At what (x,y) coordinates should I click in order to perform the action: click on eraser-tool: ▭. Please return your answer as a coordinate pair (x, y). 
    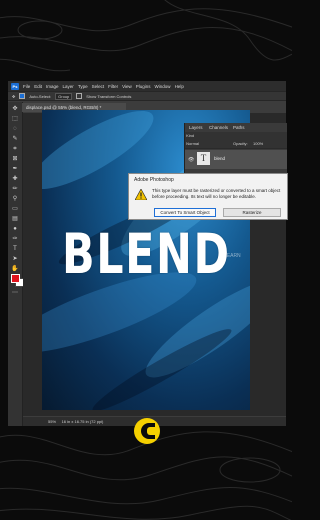
    Looking at the image, I should click on (15, 209).